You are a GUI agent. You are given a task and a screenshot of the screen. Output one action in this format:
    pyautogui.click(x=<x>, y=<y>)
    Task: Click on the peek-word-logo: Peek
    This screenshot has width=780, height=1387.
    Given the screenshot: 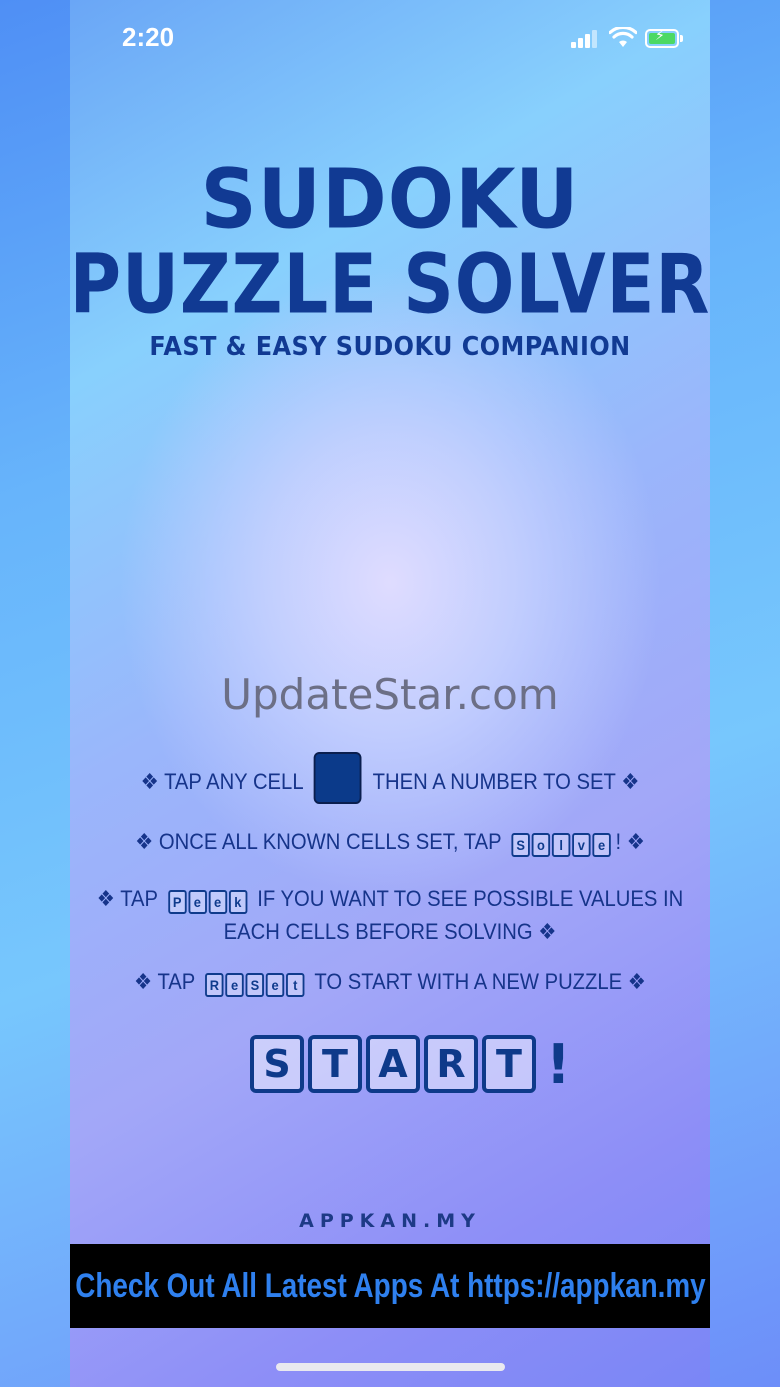 What is the action you would take?
    pyautogui.click(x=207, y=900)
    